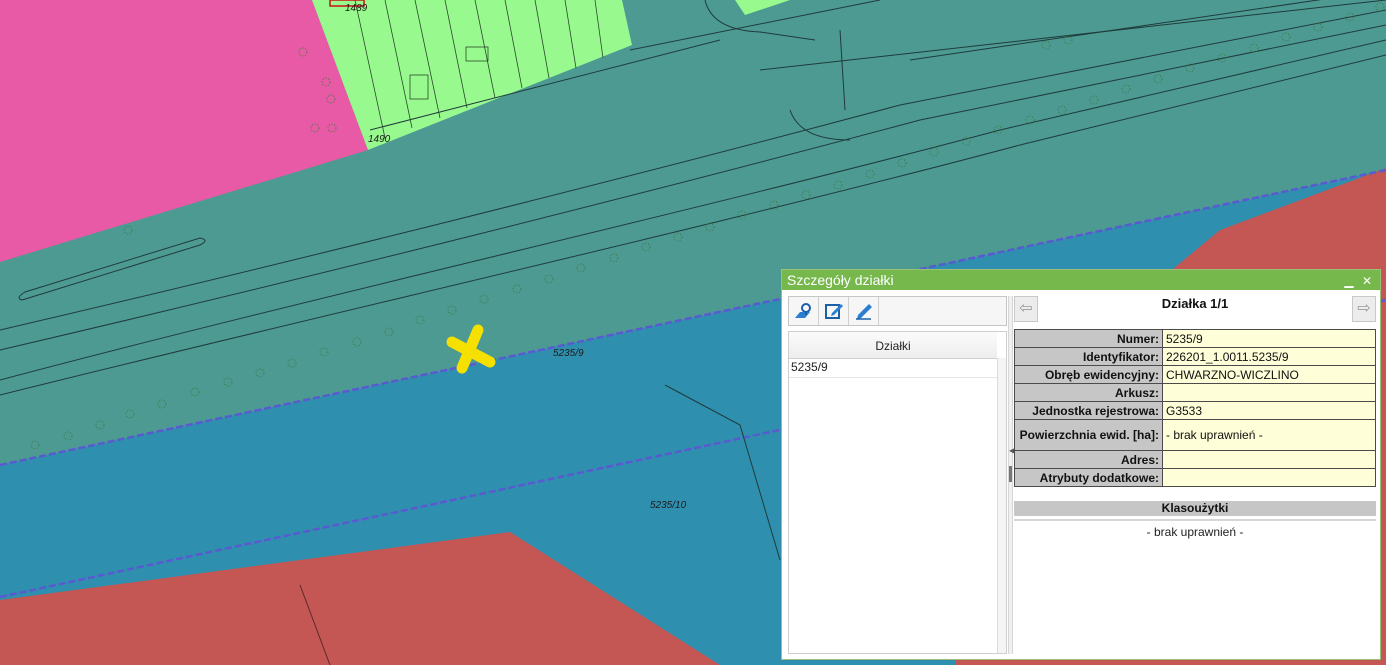  Describe the element at coordinates (897, 492) in the screenshot. I see `parcel-list: Działki 5235/9` at that location.